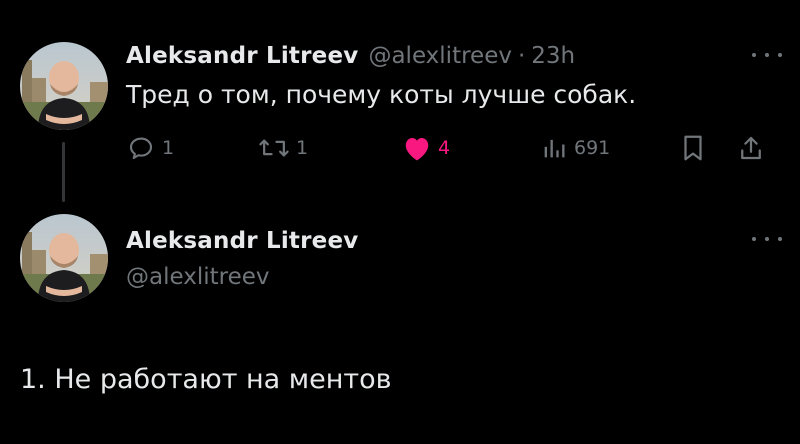 The width and height of the screenshot is (800, 444). What do you see at coordinates (444, 148) in the screenshot?
I see `like-count: 4` at bounding box center [444, 148].